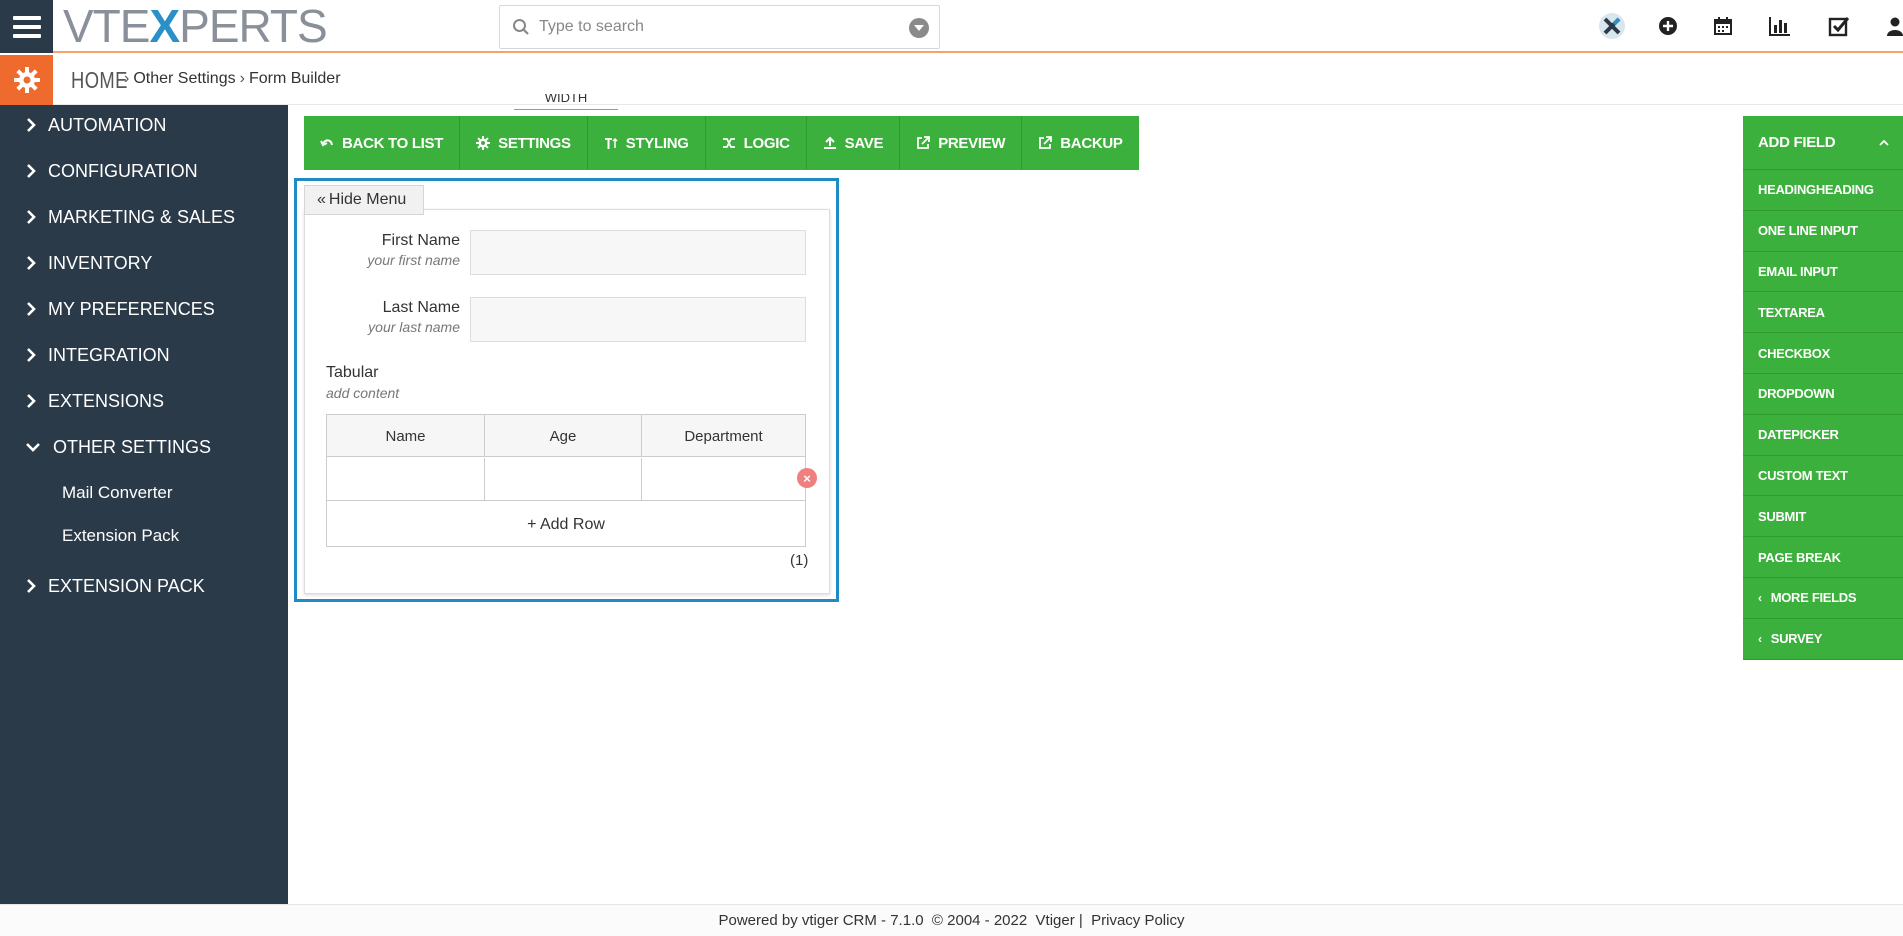  What do you see at coordinates (1723, 26) in the screenshot?
I see `calendar-icon` at bounding box center [1723, 26].